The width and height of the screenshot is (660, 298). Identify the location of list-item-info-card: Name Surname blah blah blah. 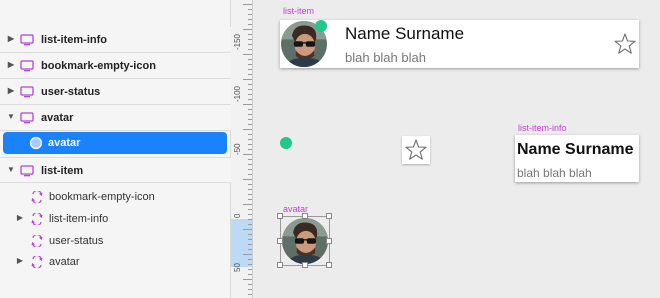
(577, 158).